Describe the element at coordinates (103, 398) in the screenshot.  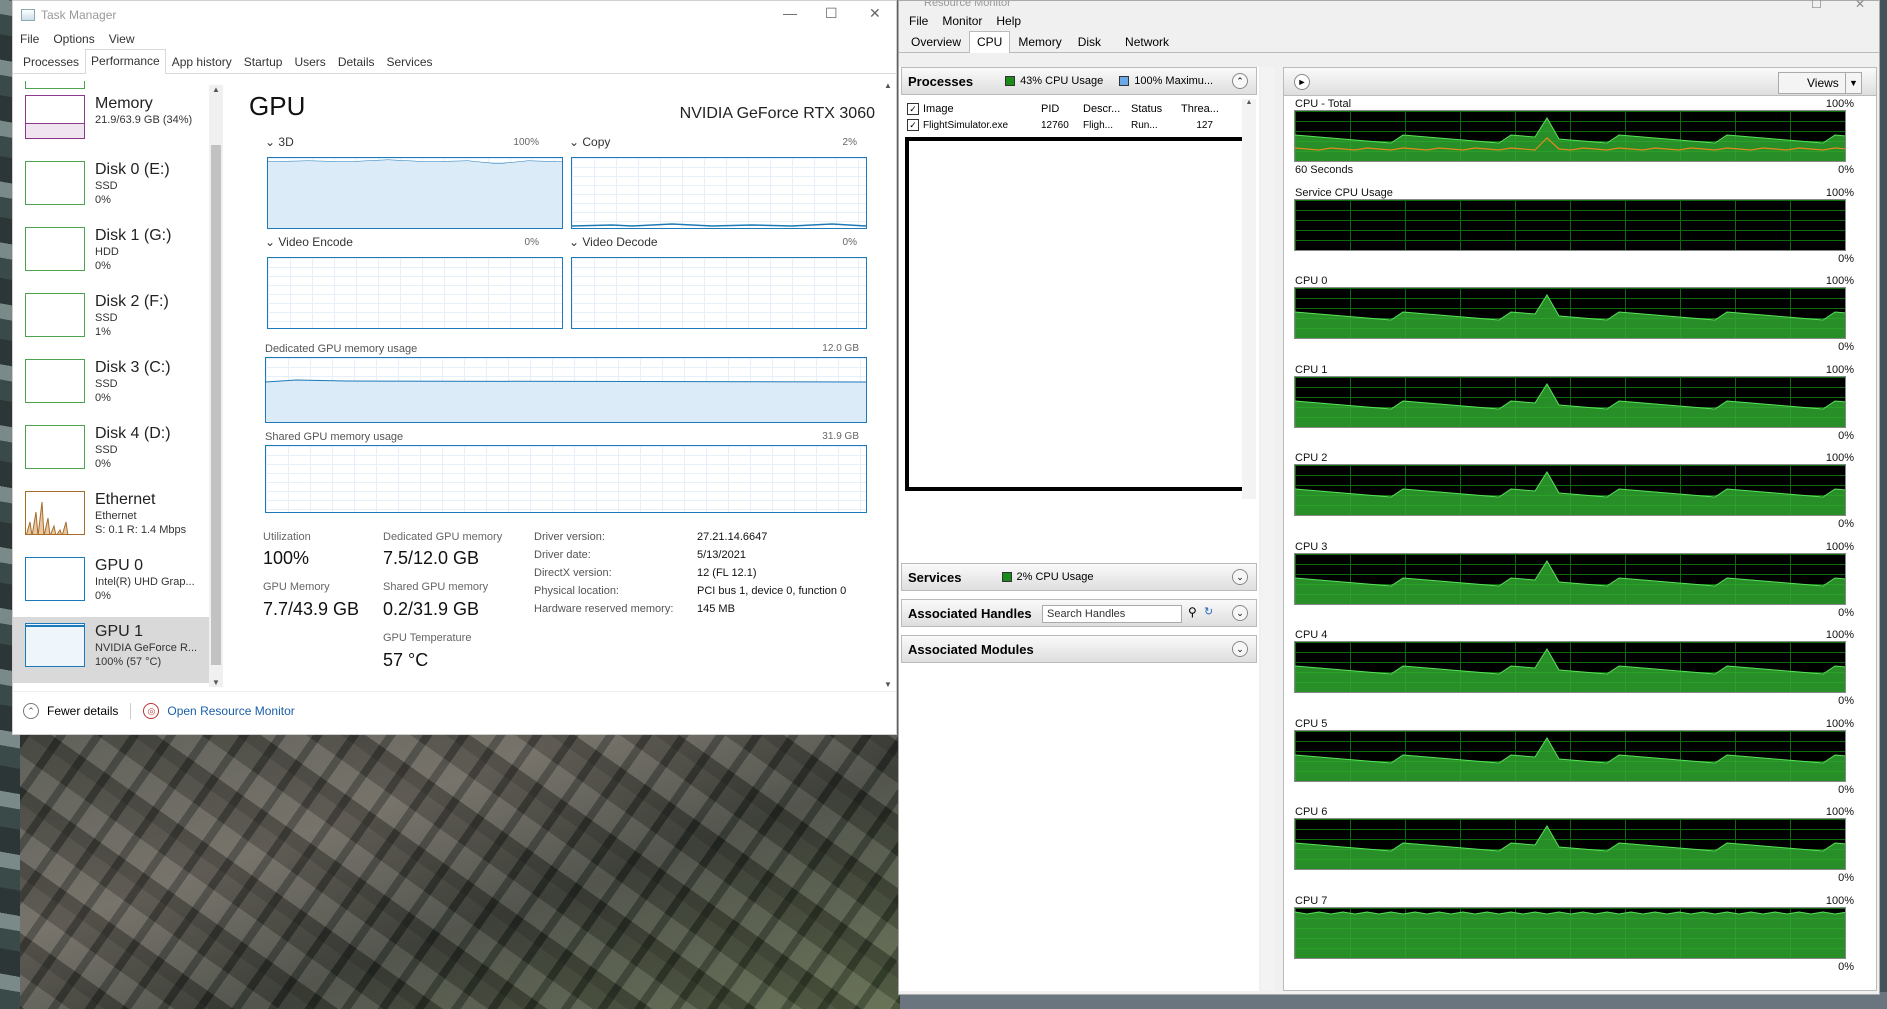
I see `sidebar-item-value: 0%` at that location.